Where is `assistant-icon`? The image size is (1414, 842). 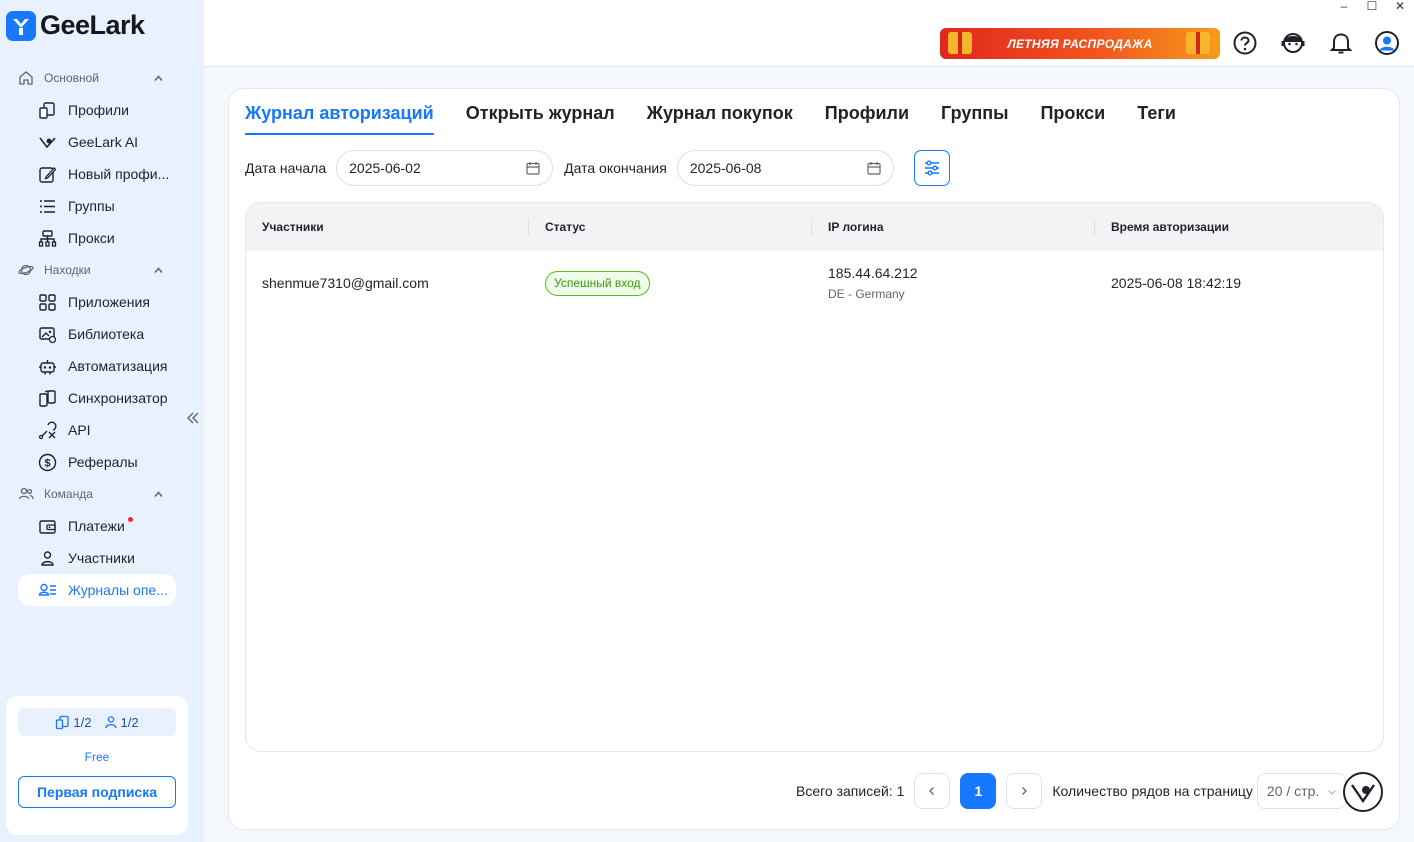 assistant-icon is located at coordinates (1363, 793).